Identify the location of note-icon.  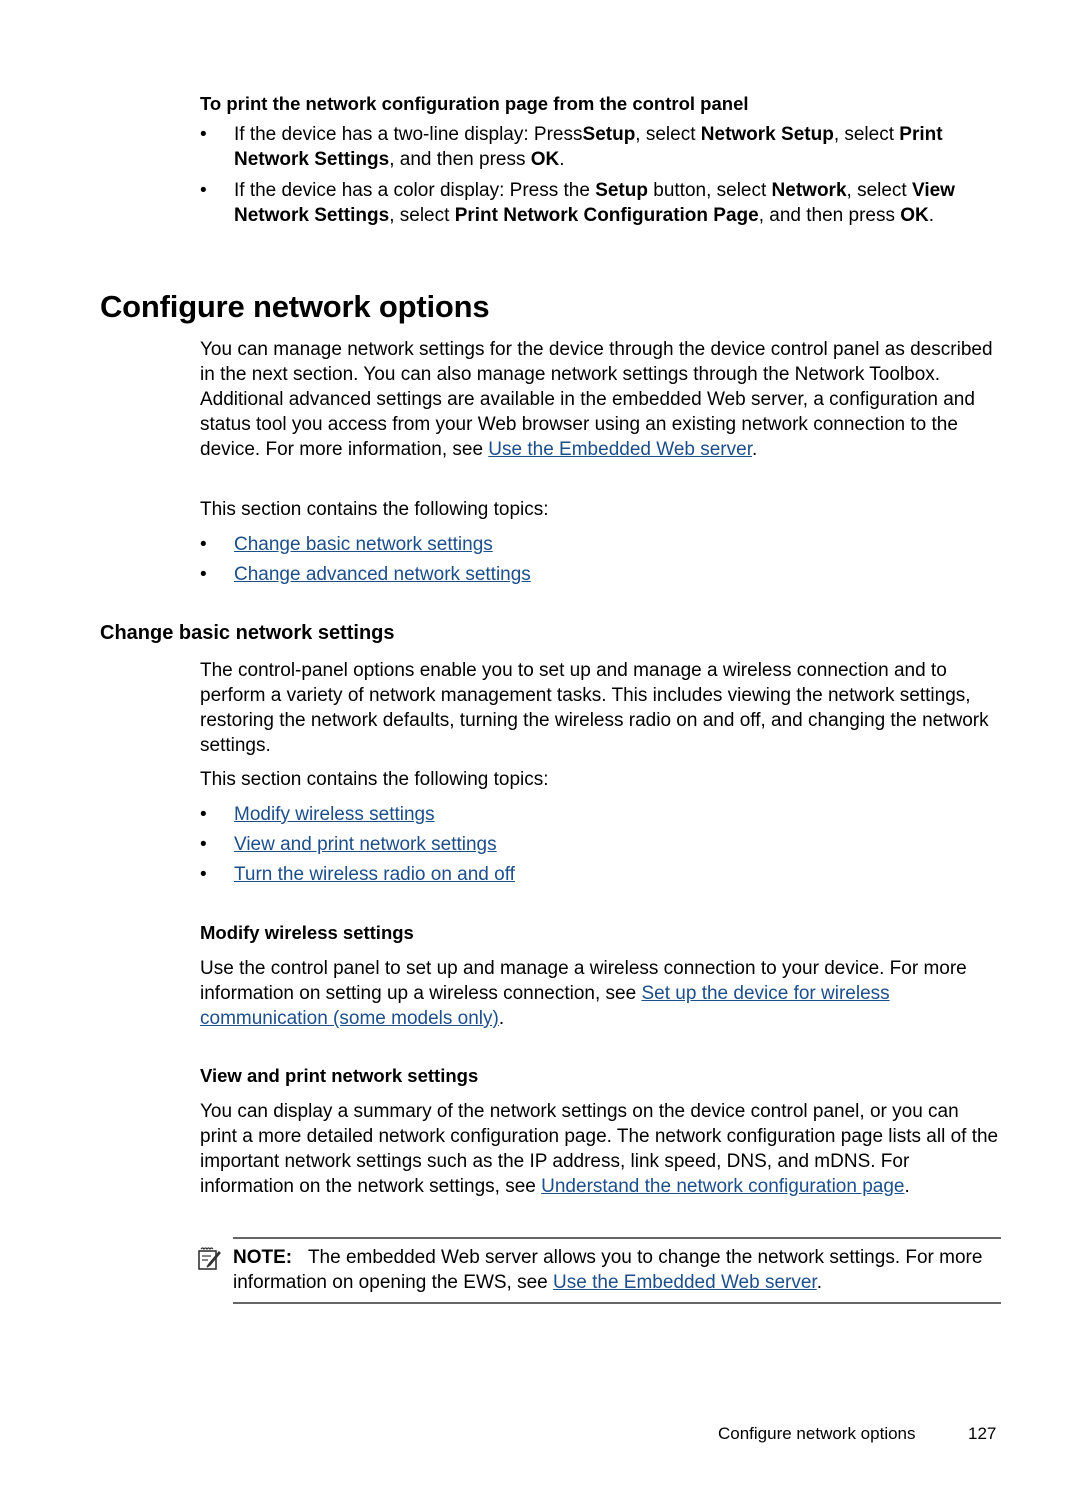
(210, 1259).